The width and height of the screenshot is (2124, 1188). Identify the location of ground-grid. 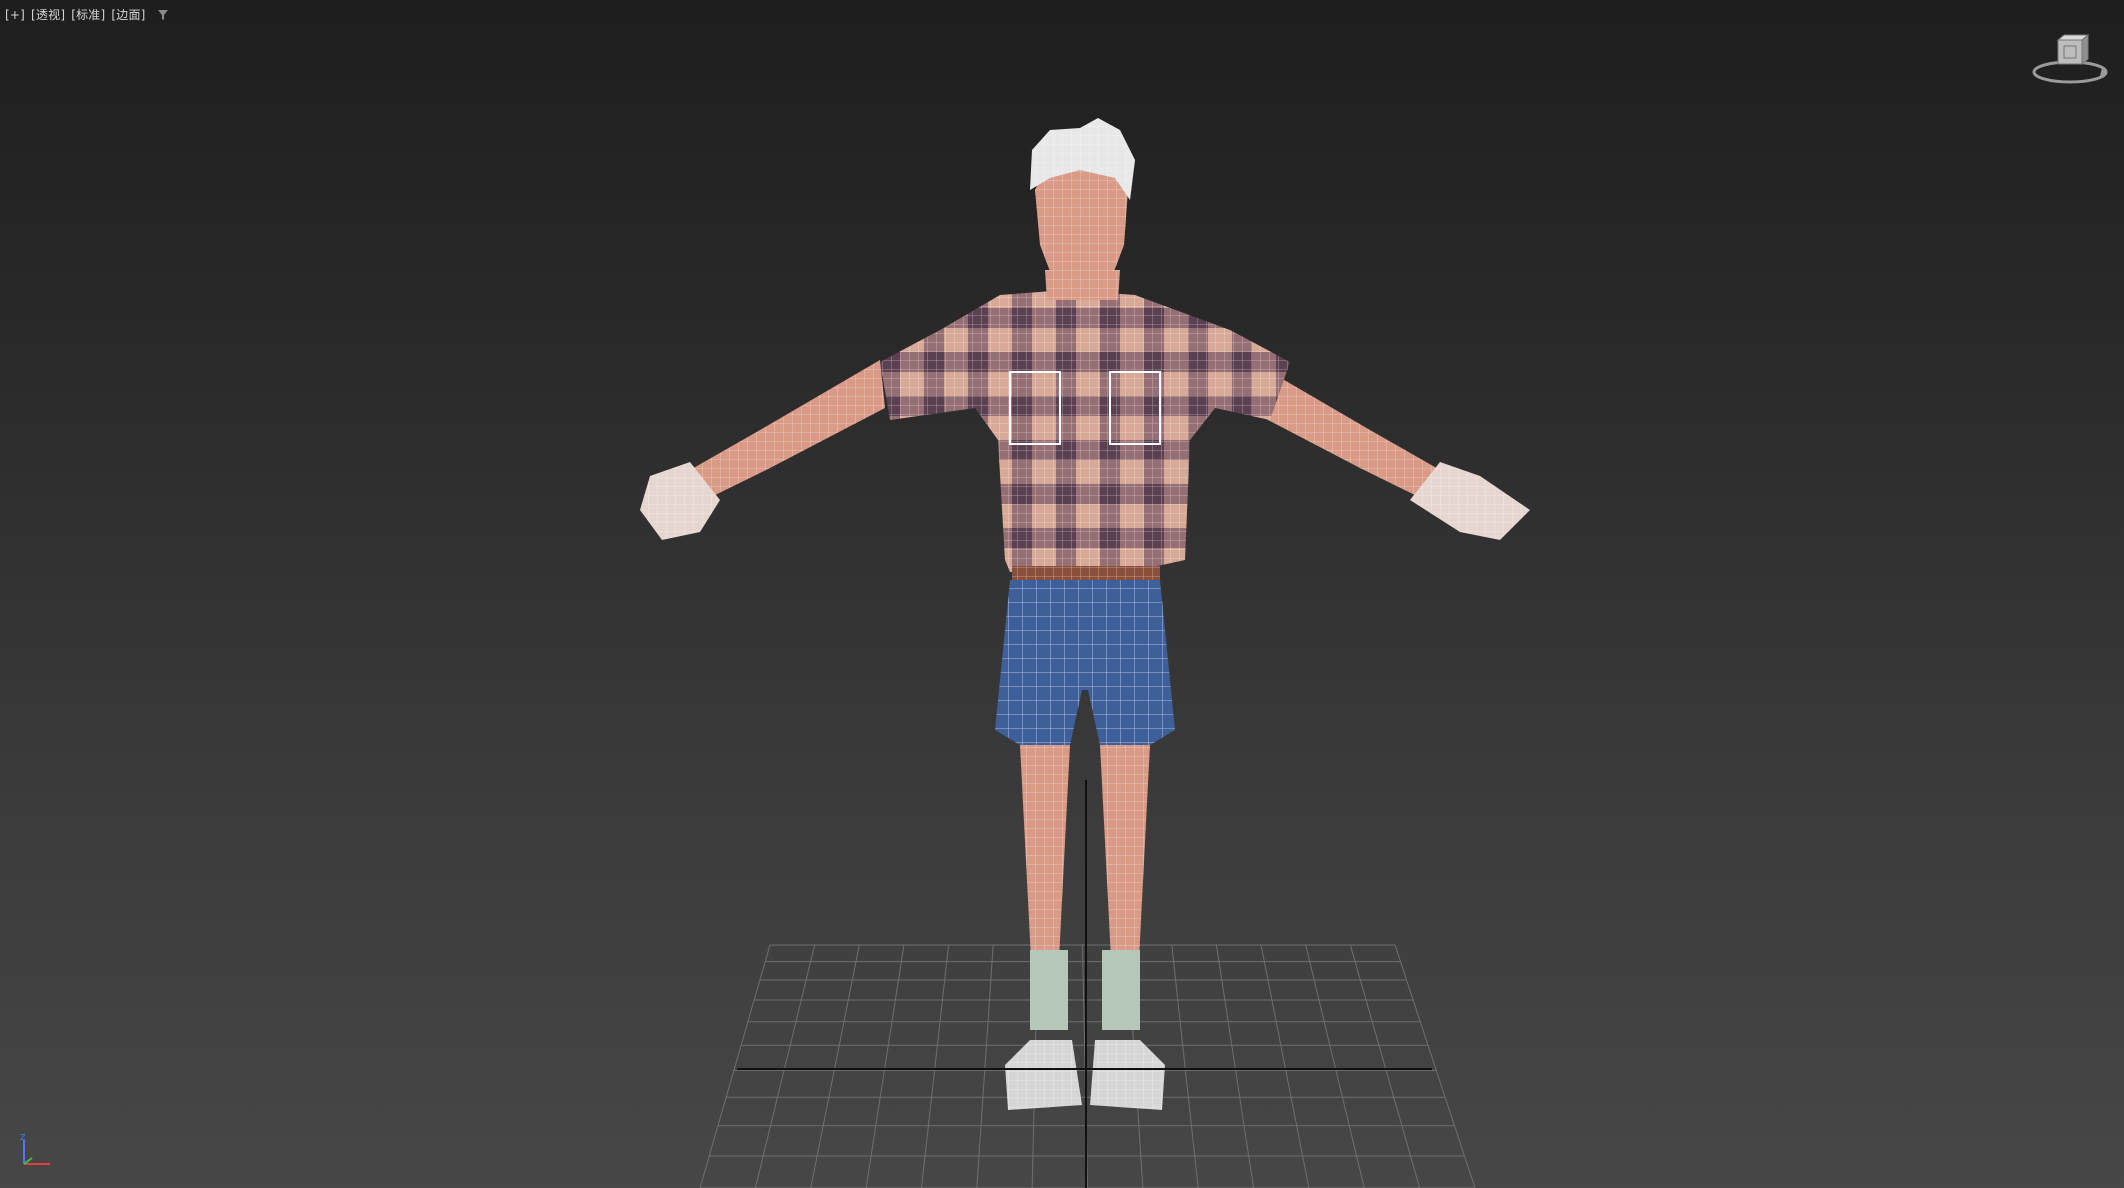
(1087, 1066).